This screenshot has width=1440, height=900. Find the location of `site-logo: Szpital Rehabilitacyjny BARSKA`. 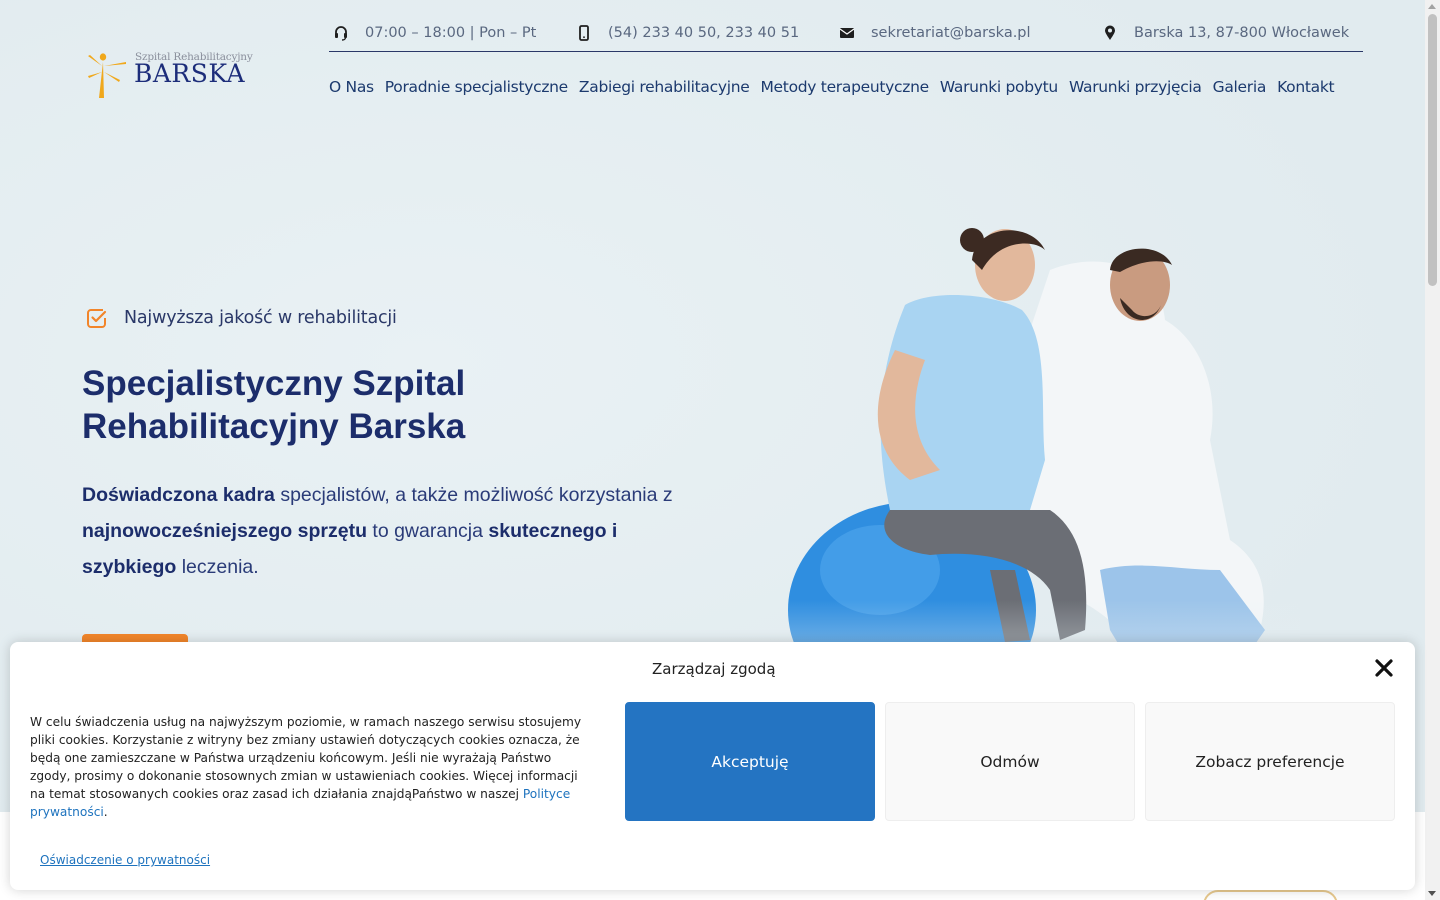

site-logo: Szpital Rehabilitacyjny BARSKA is located at coordinates (171, 75).